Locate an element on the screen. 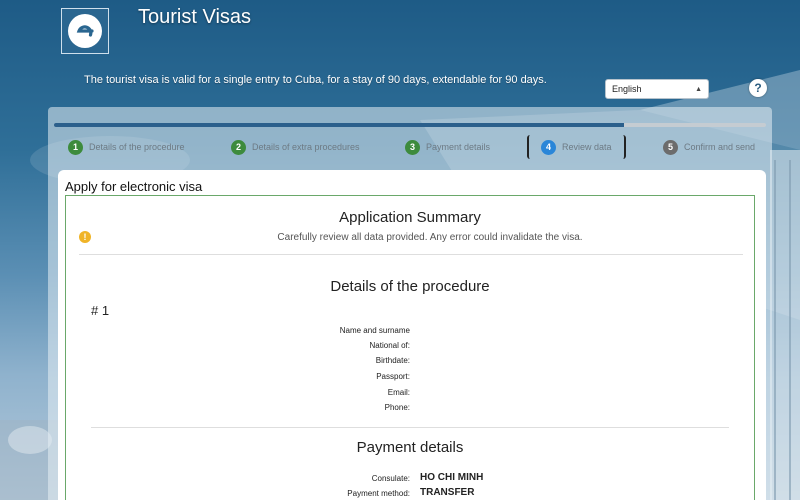 This screenshot has width=800, height=500. form-title: Apply for electronic visa is located at coordinates (134, 186).